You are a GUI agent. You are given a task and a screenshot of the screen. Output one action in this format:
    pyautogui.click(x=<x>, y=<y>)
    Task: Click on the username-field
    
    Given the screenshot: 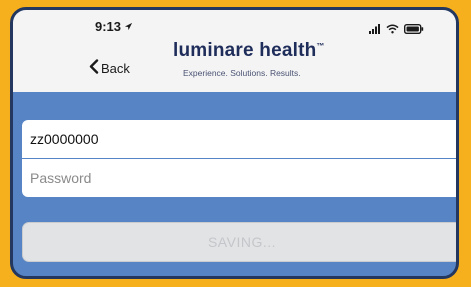 What is the action you would take?
    pyautogui.click(x=239, y=139)
    